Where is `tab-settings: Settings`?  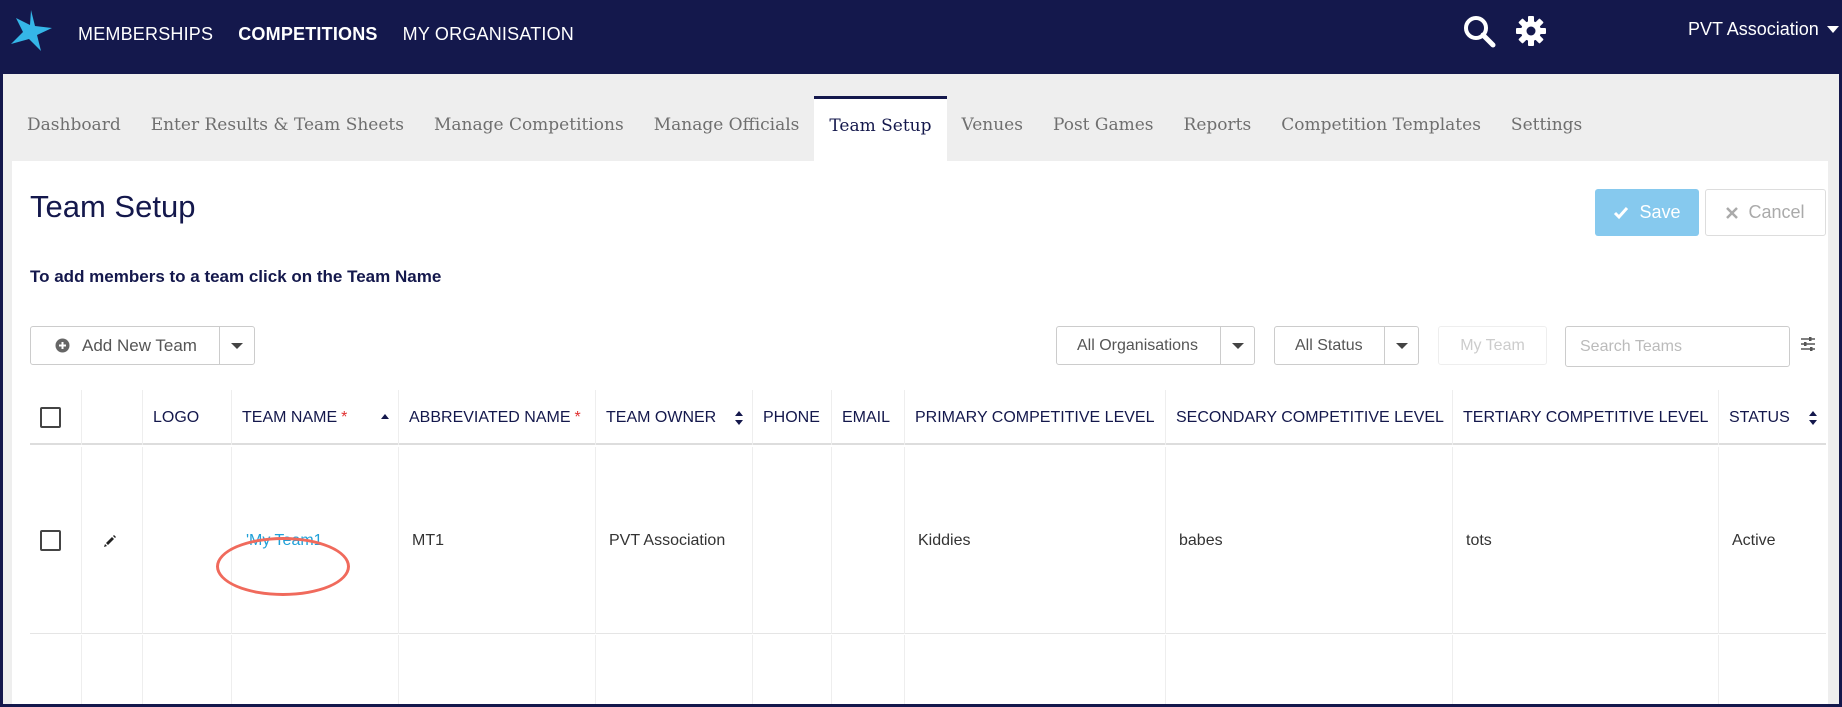 tab-settings: Settings is located at coordinates (1546, 128).